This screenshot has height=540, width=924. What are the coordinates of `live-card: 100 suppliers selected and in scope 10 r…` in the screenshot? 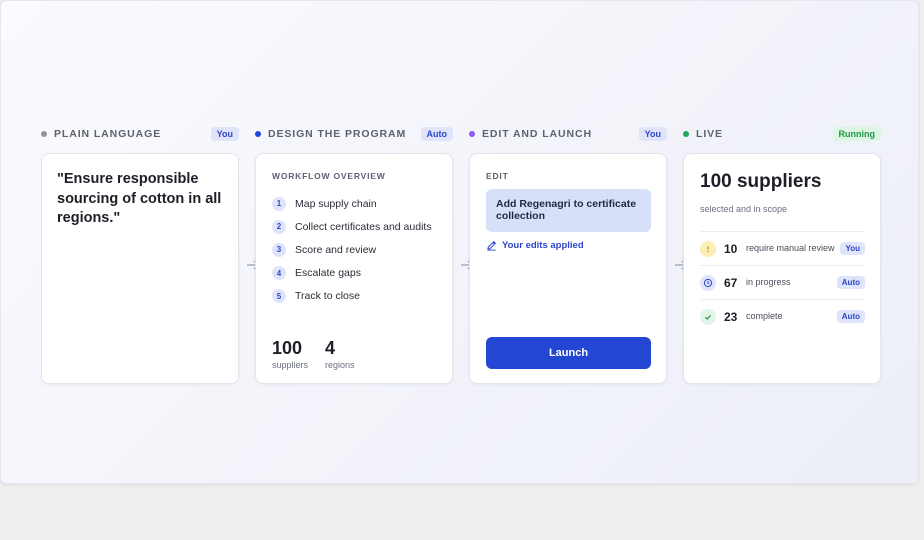 It's located at (782, 268).